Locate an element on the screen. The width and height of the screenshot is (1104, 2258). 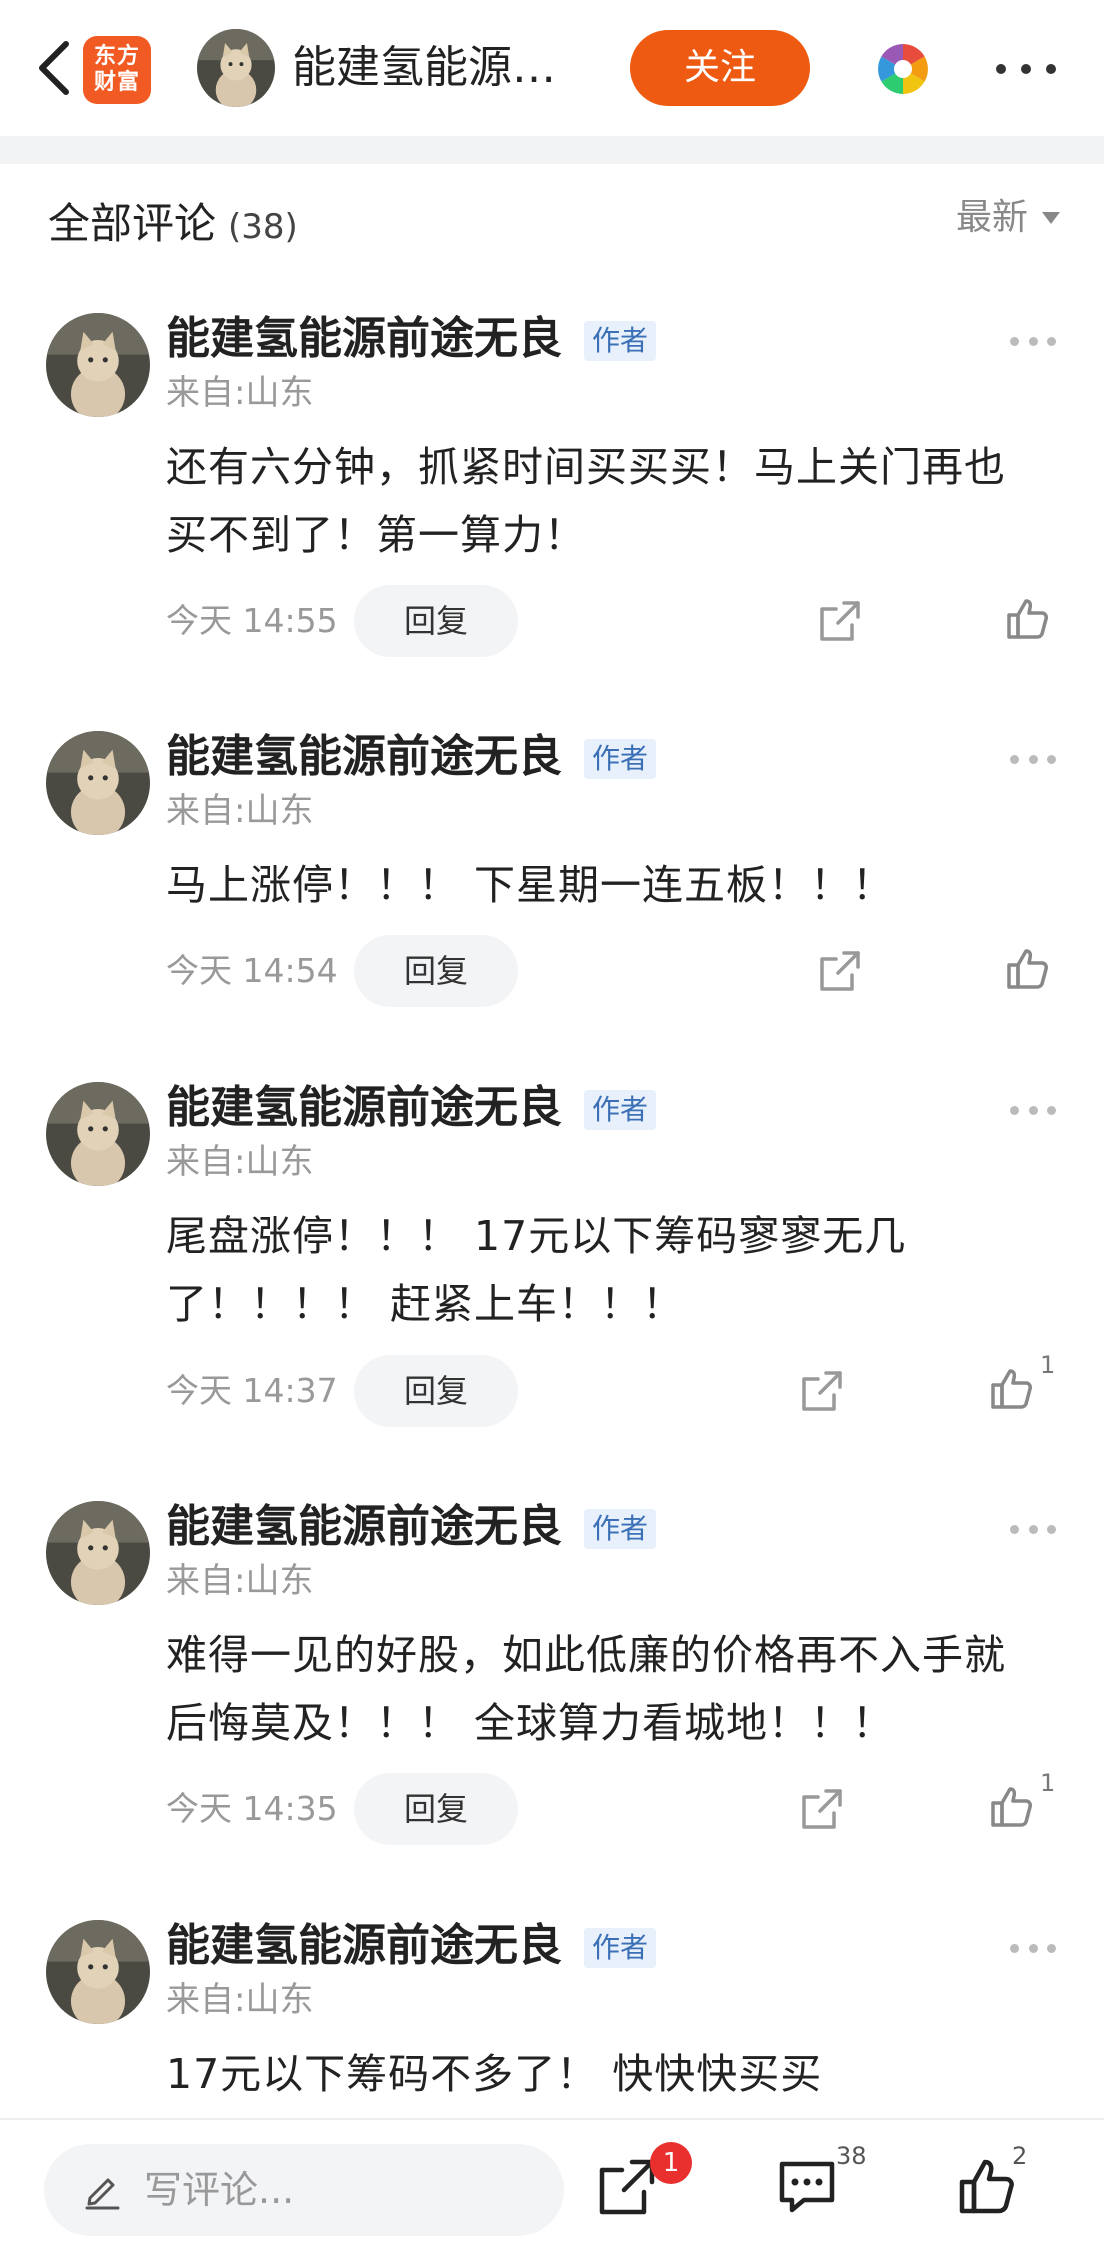
author-avatar is located at coordinates (236, 68).